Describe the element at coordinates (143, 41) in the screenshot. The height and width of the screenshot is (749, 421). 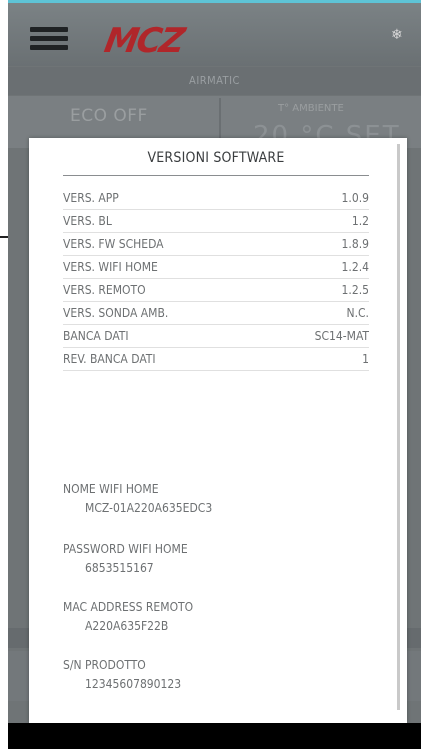
I see `brand-logo: MCZ` at that location.